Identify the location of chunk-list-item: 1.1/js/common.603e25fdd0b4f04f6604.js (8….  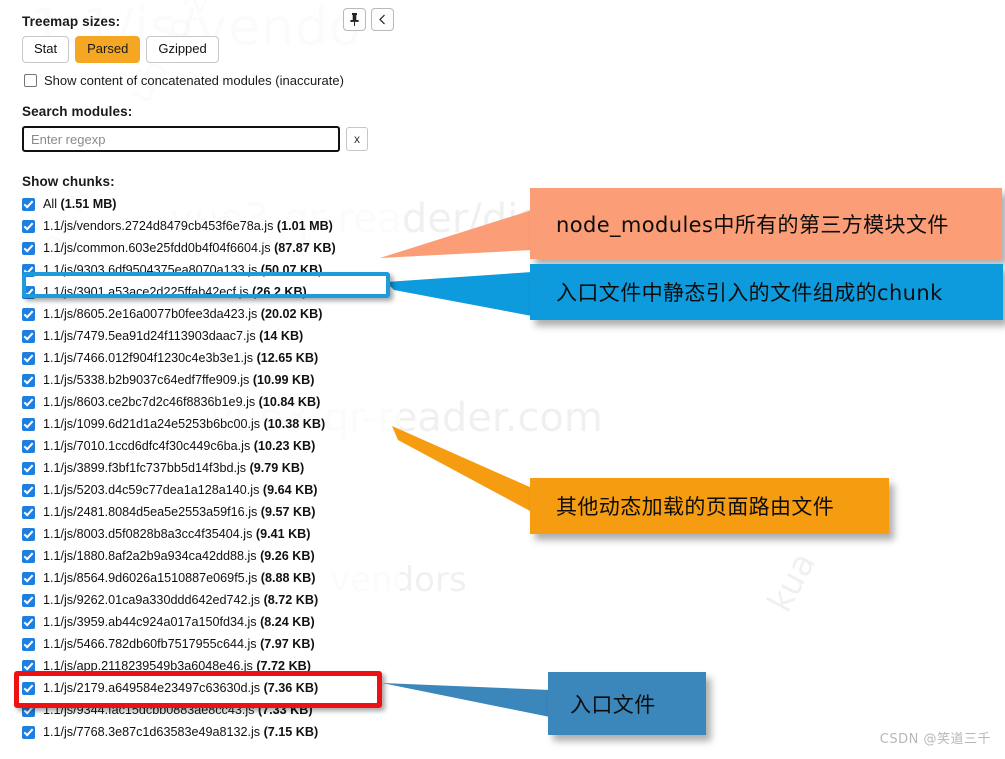
(211, 248).